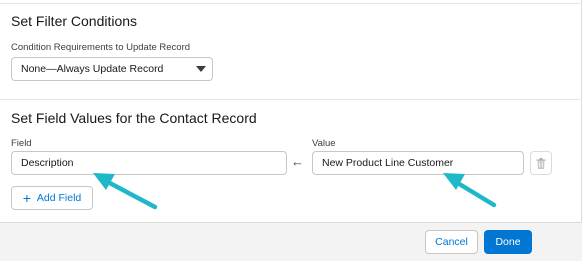 The width and height of the screenshot is (582, 261). Describe the element at coordinates (324, 143) in the screenshot. I see `value-label: Value` at that location.